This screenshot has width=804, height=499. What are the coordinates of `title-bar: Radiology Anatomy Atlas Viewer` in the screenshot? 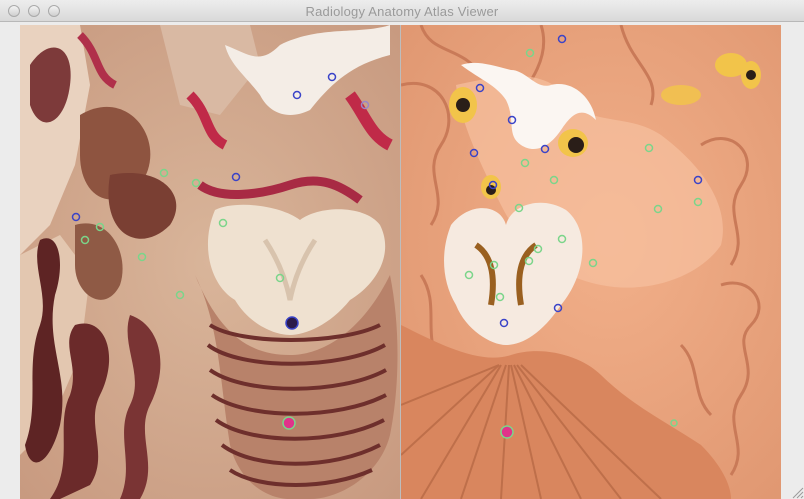 It's located at (402, 11).